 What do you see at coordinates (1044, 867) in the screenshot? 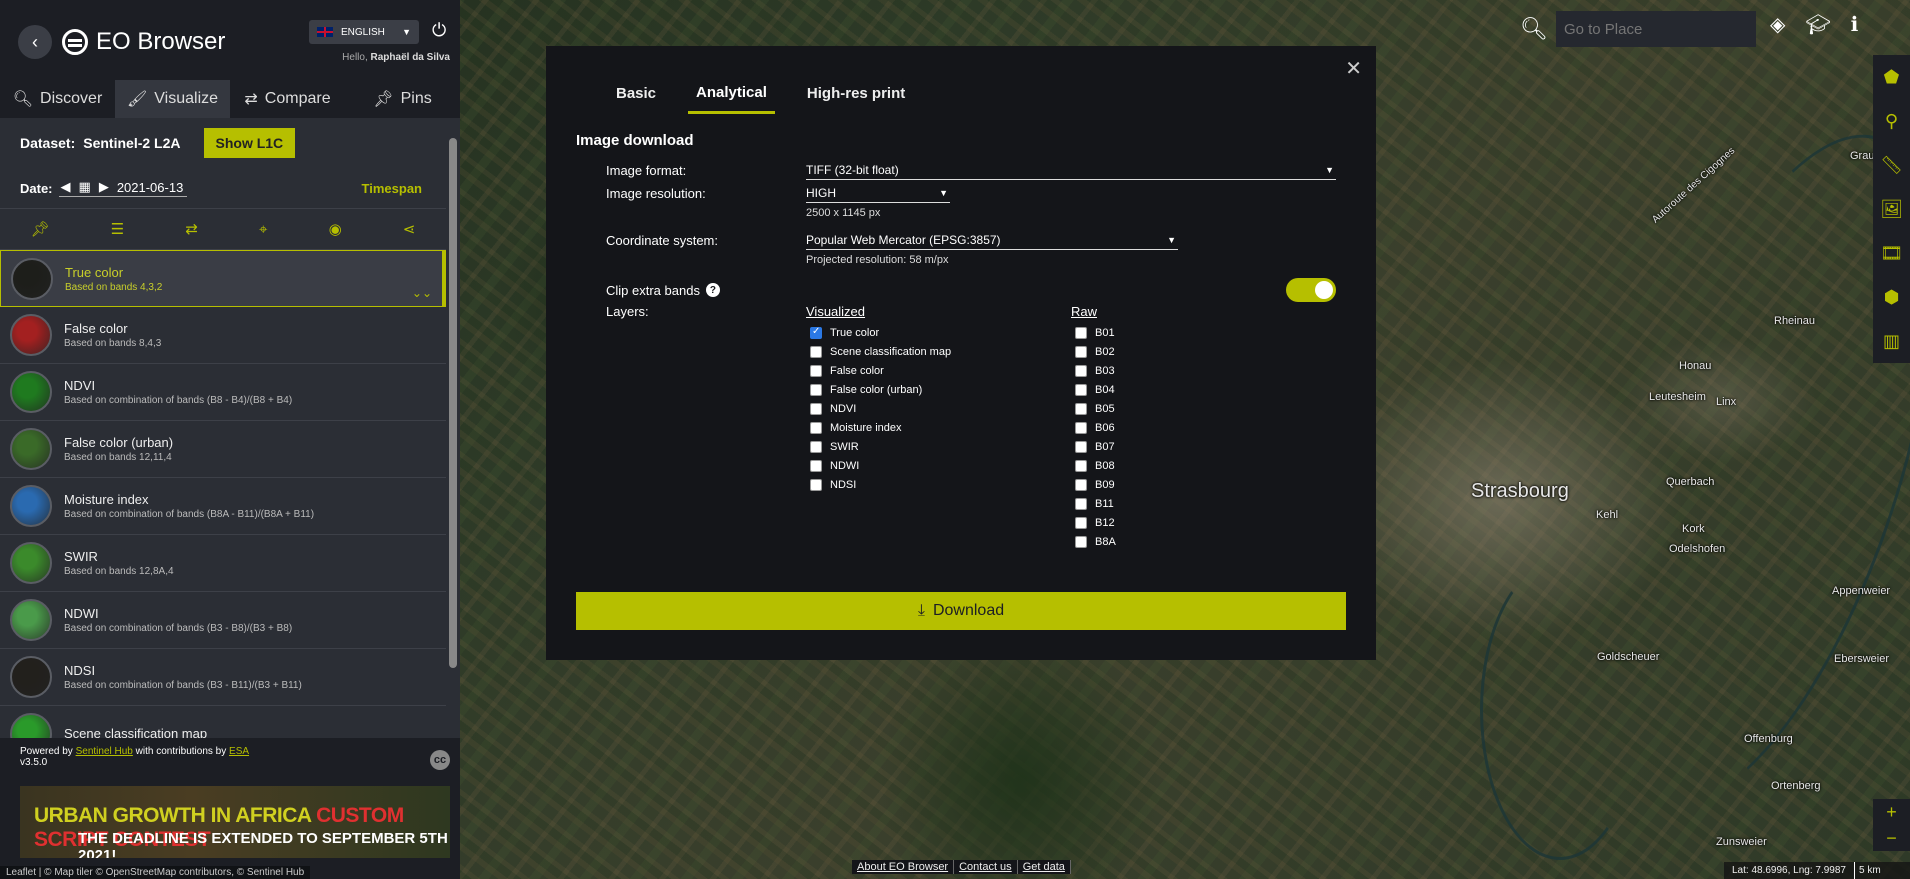
I see `get-data-link: Get data` at bounding box center [1044, 867].